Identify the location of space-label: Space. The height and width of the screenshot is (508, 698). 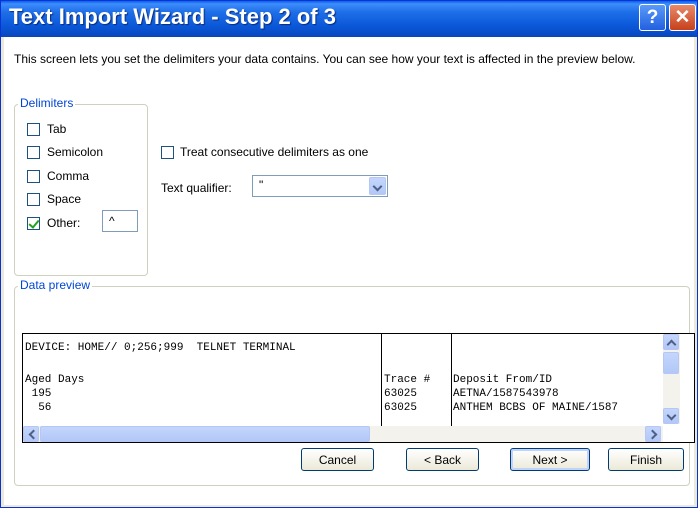
(64, 199).